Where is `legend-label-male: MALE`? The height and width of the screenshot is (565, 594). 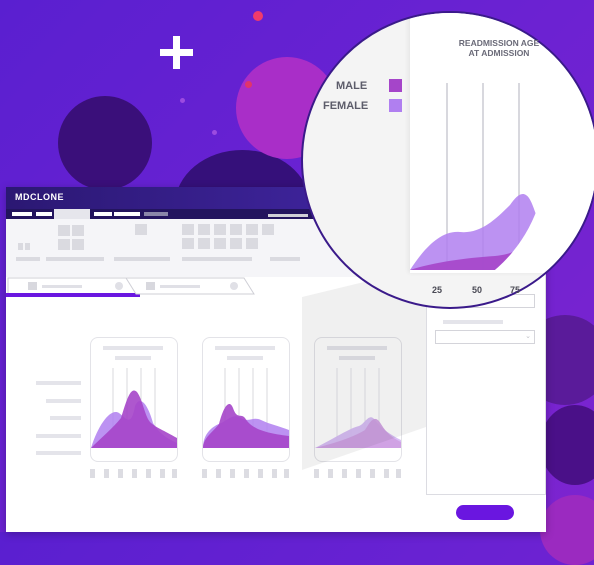 legend-label-male: MALE is located at coordinates (352, 86).